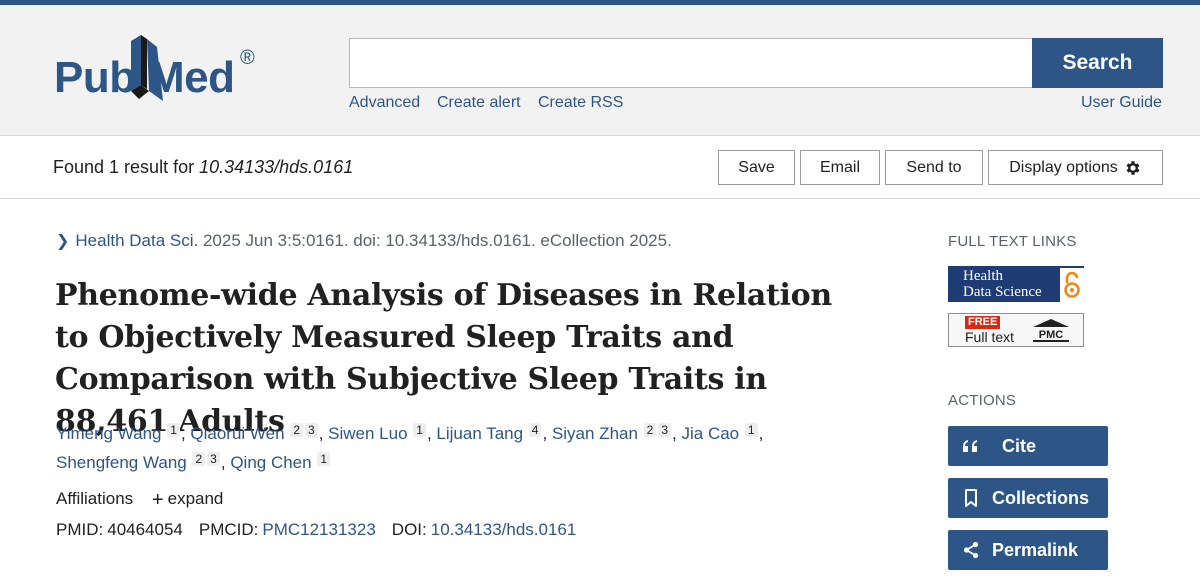 Image resolution: width=1200 pixels, height=579 pixels. Describe the element at coordinates (1041, 497) in the screenshot. I see `collections-label: Collections` at that location.